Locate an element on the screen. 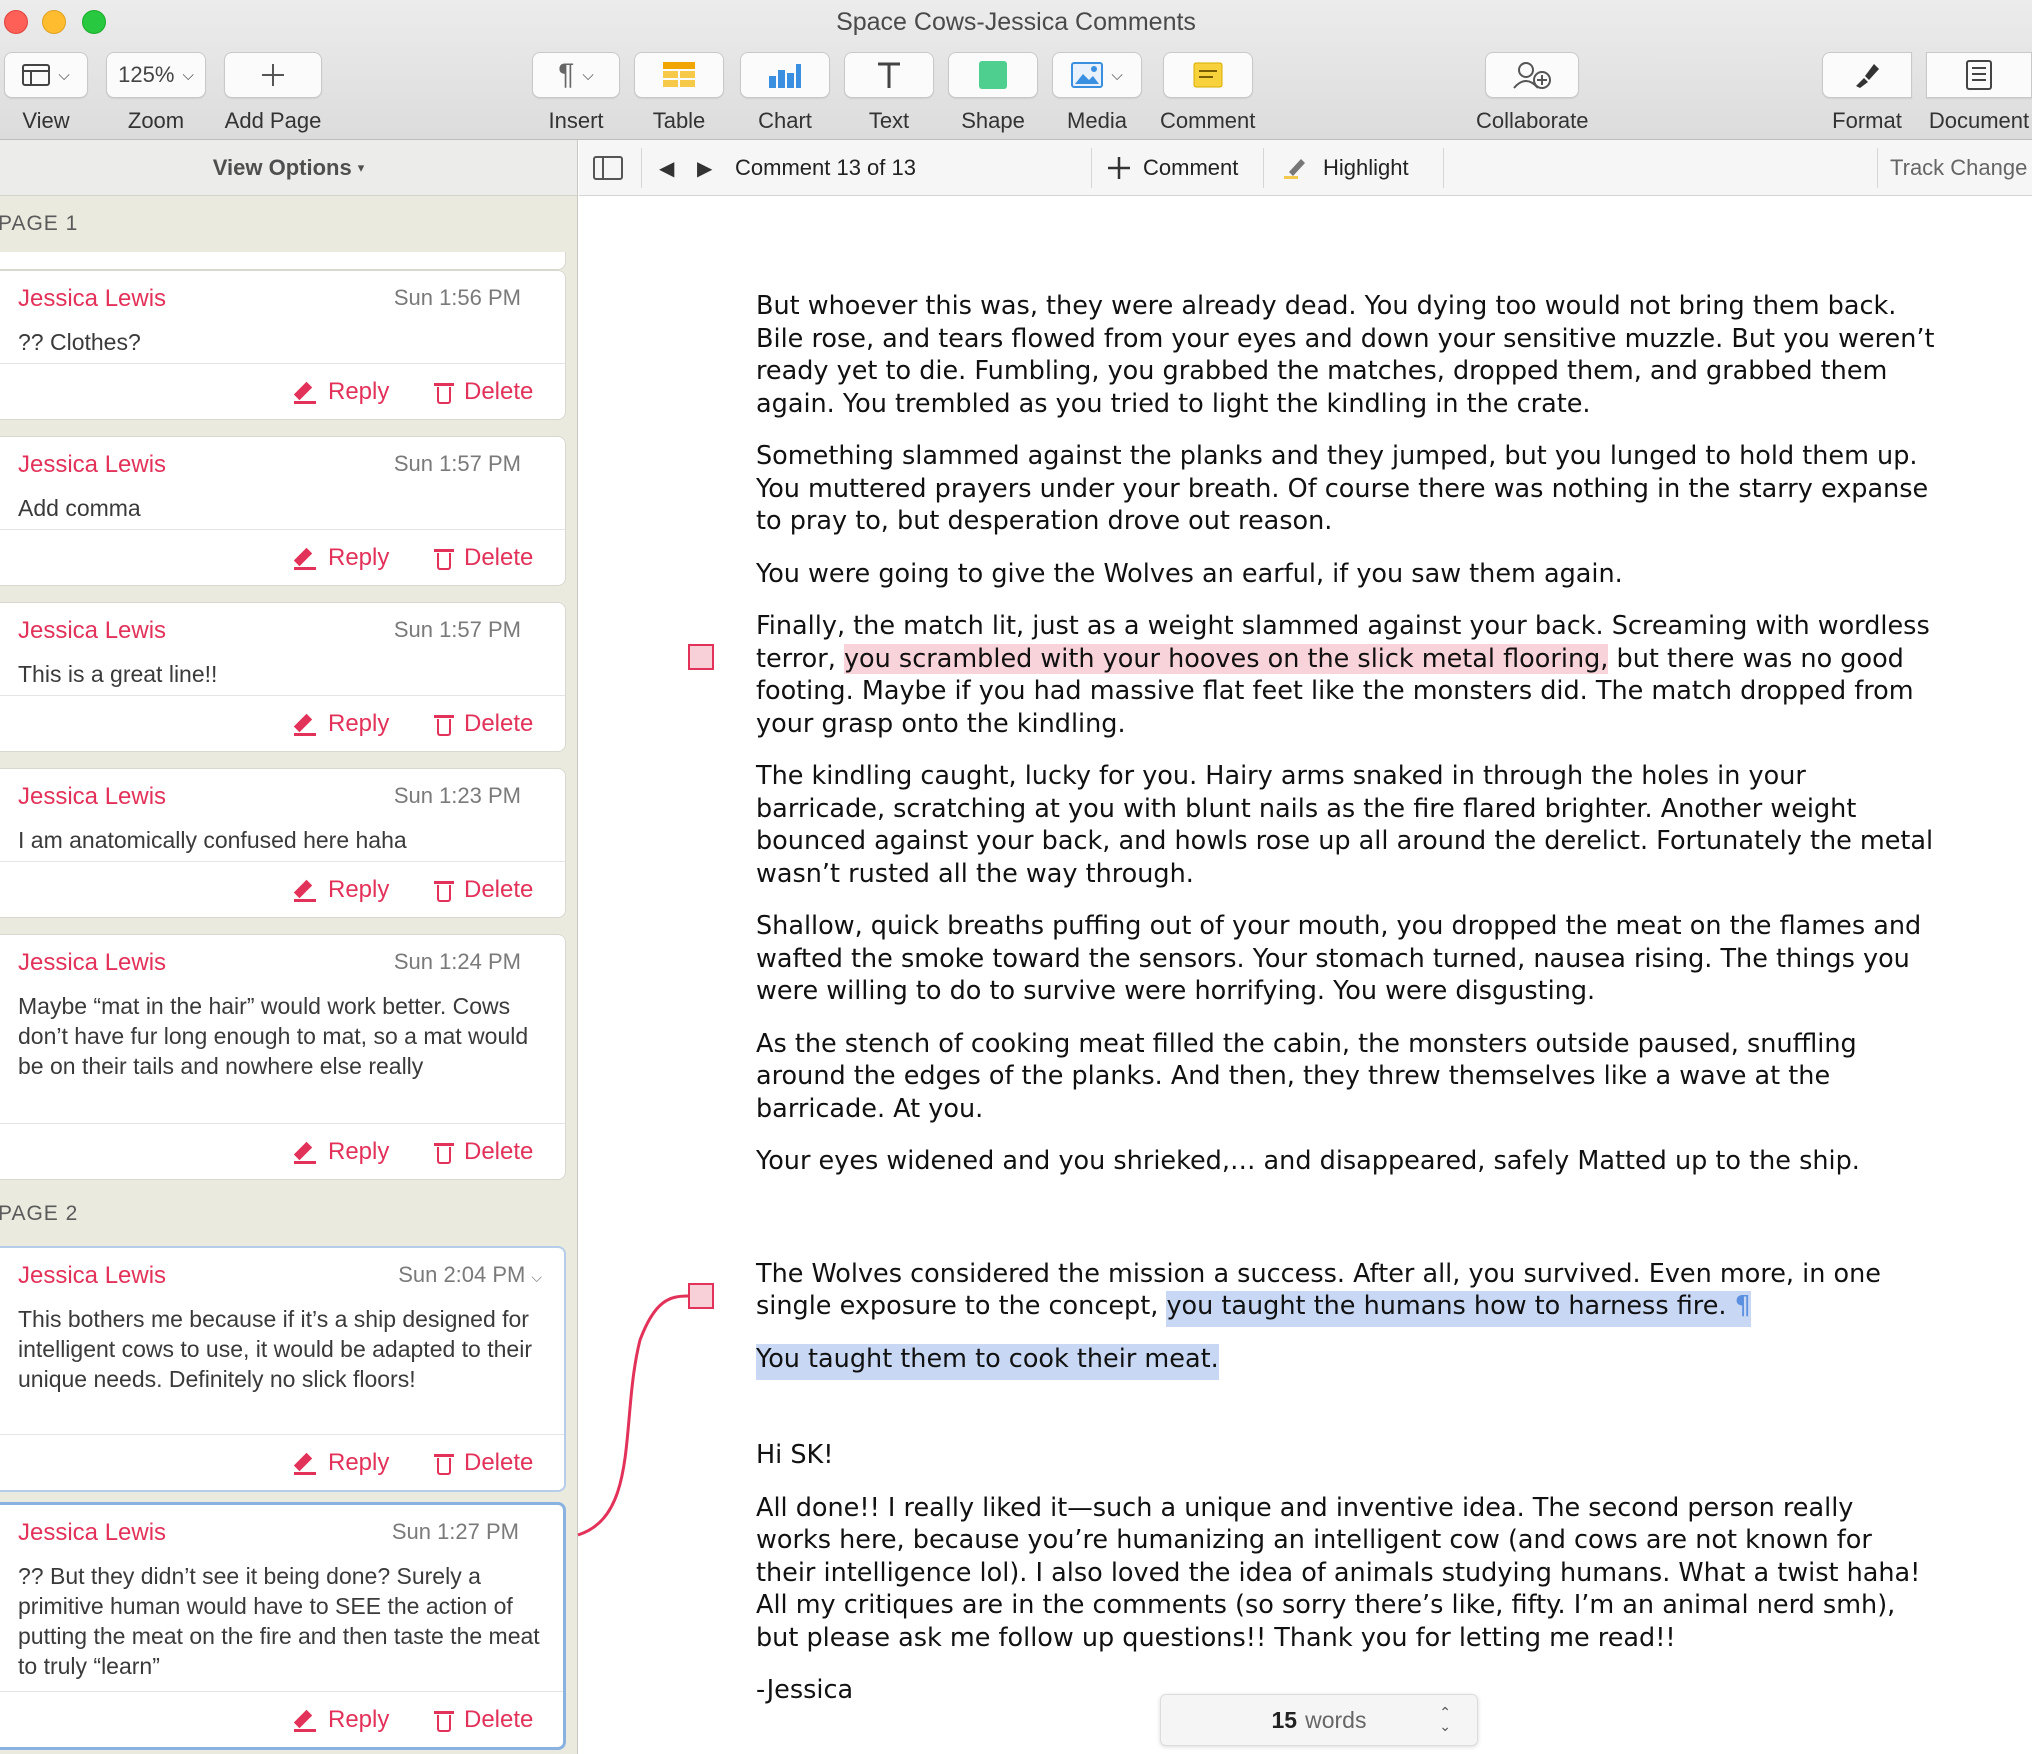 The width and height of the screenshot is (2032, 1754). word-count-indicator: 15 words ⌃ ⌄ is located at coordinates (1319, 1720).